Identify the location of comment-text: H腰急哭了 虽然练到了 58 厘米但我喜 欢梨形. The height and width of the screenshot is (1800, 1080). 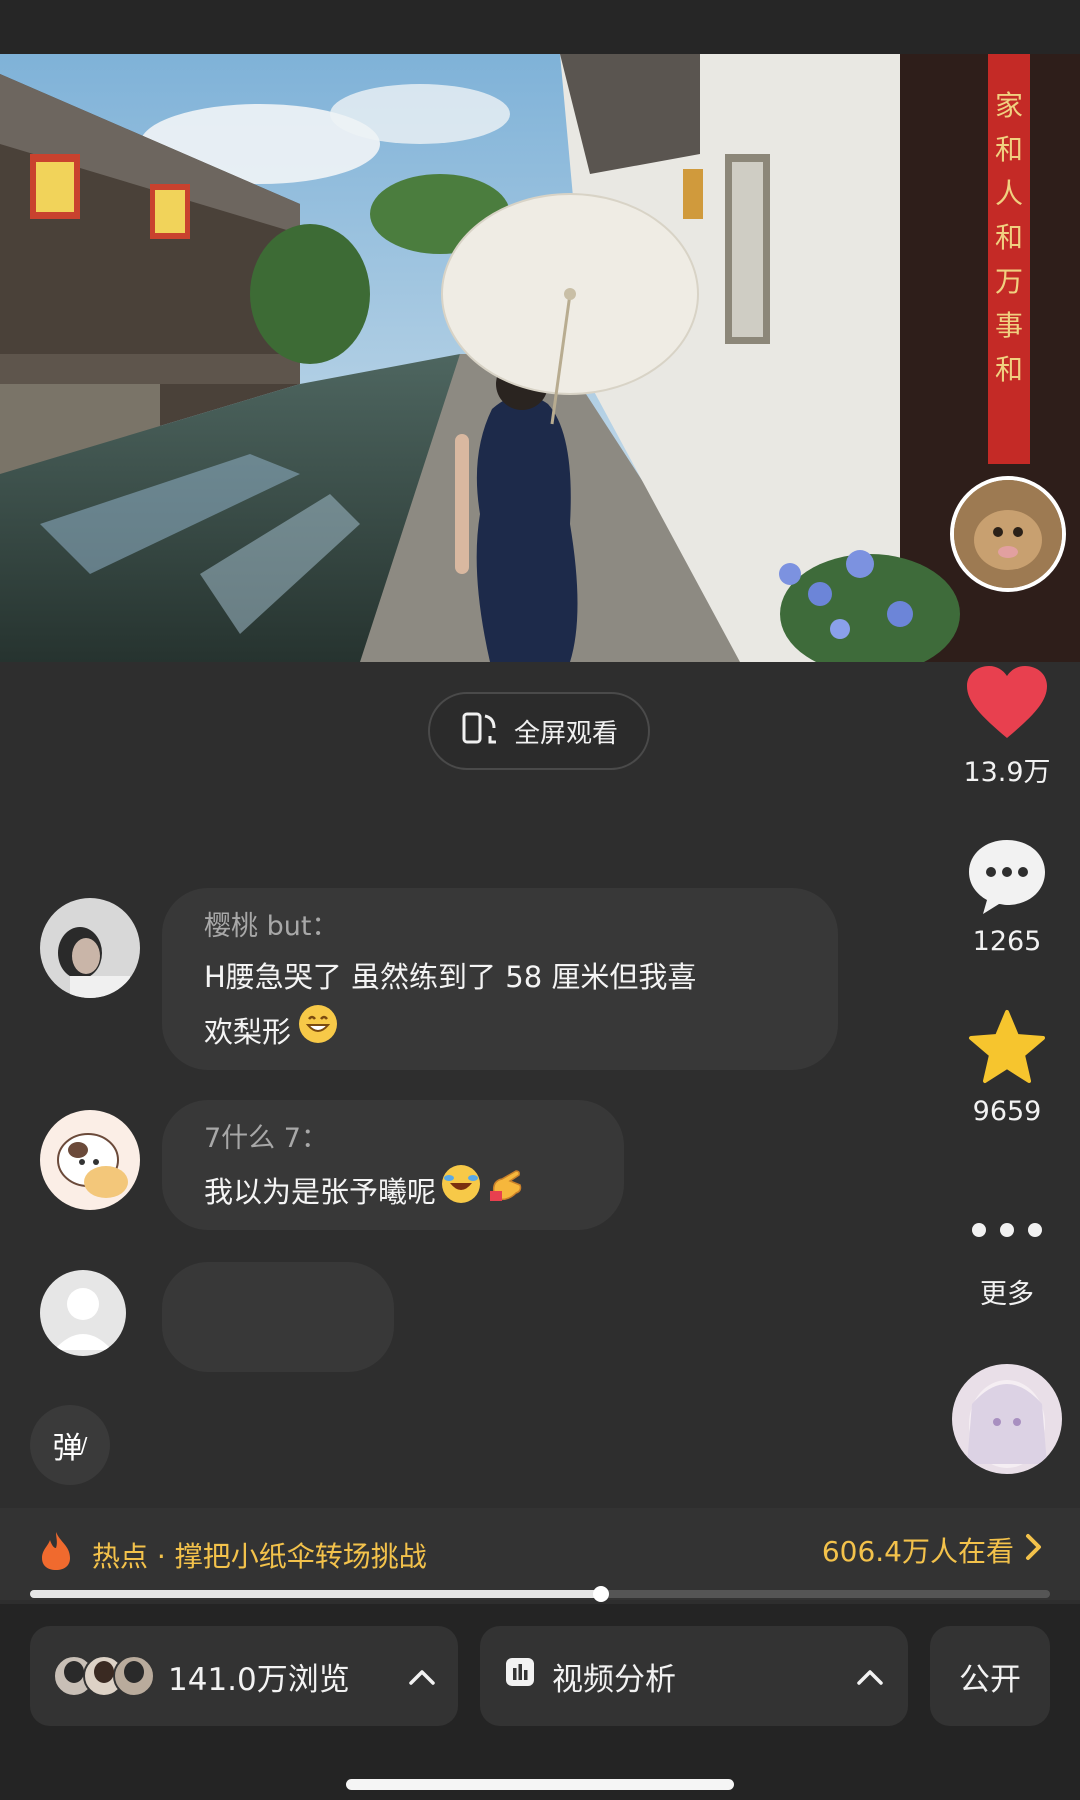
(499, 1006).